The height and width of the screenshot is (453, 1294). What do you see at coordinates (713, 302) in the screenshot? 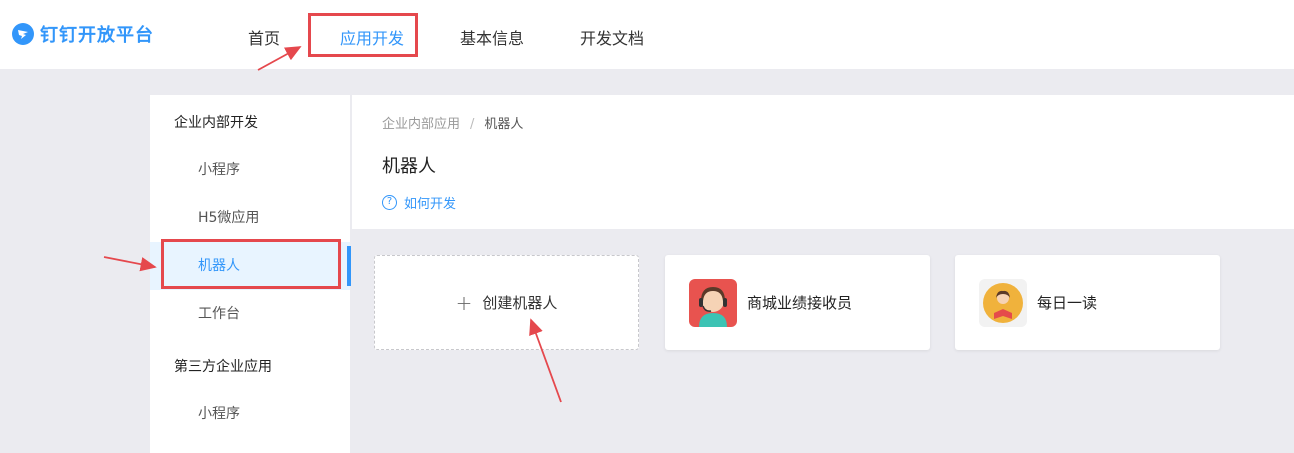
I see `customer-service-avatar-icon` at bounding box center [713, 302].